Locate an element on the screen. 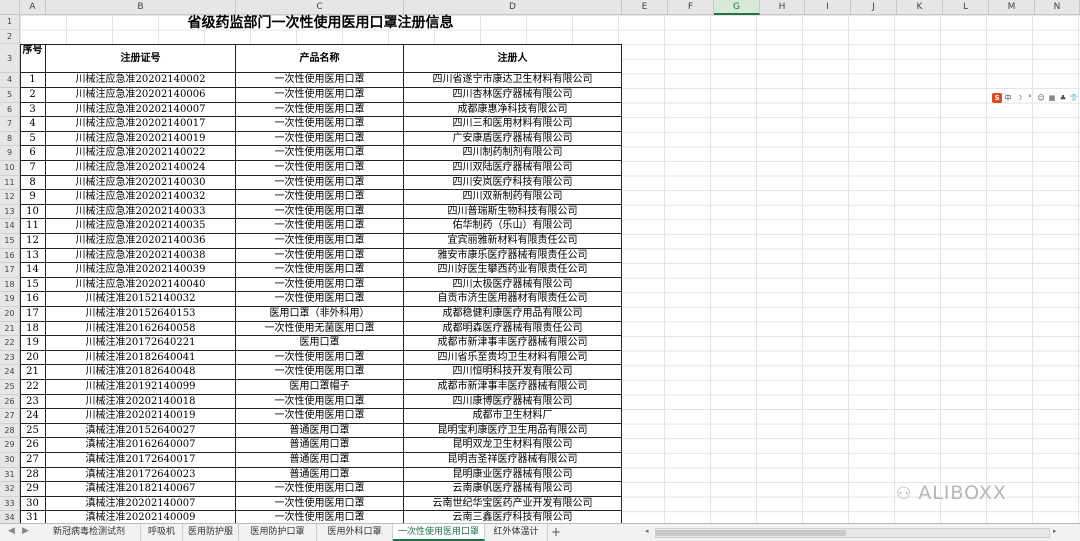 The height and width of the screenshot is (541, 1080). cert-number-cell: 滇械注准20172640023 is located at coordinates (141, 475).